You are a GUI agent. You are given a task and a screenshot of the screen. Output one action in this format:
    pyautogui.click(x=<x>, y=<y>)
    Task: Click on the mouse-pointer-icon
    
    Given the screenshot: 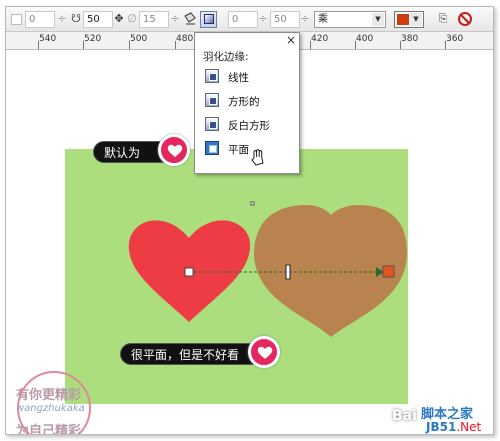 What is the action you would take?
    pyautogui.click(x=257, y=157)
    